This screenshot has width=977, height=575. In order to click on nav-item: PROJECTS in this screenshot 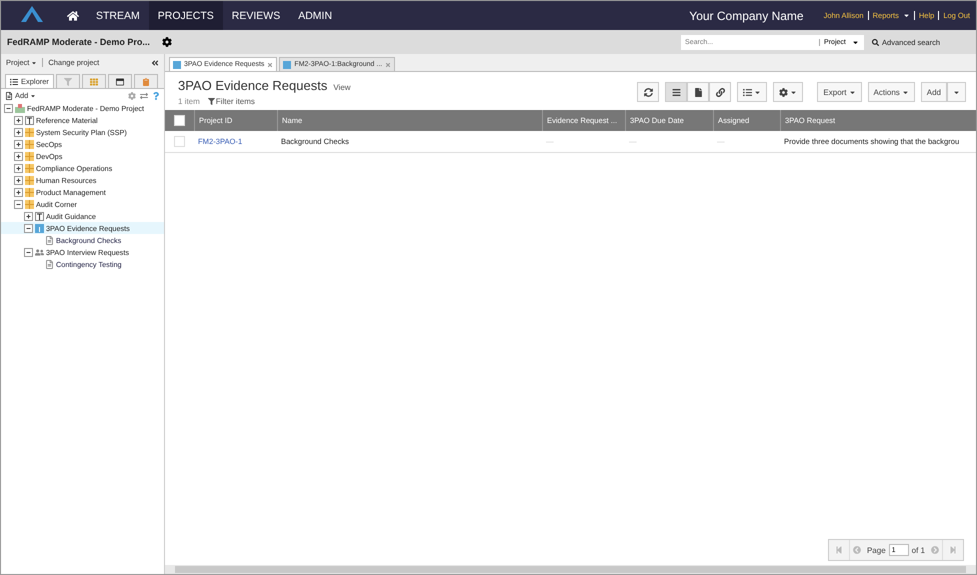, I will do `click(185, 15)`.